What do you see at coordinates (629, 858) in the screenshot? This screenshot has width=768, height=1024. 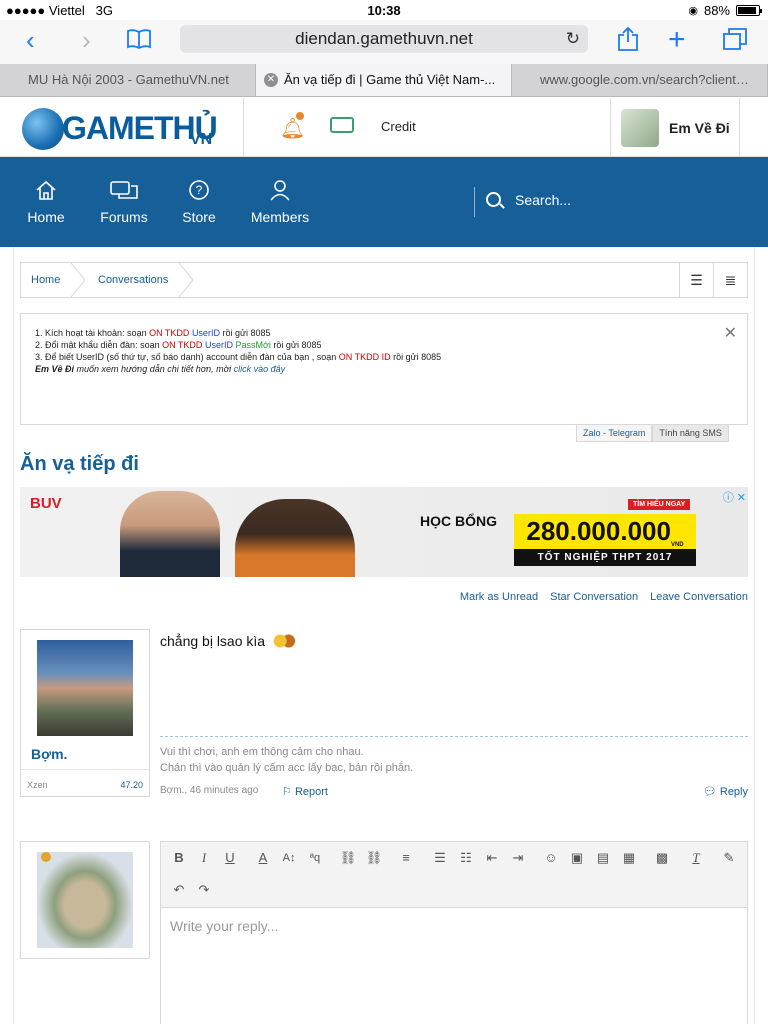 I see `insert-icon: ▦` at bounding box center [629, 858].